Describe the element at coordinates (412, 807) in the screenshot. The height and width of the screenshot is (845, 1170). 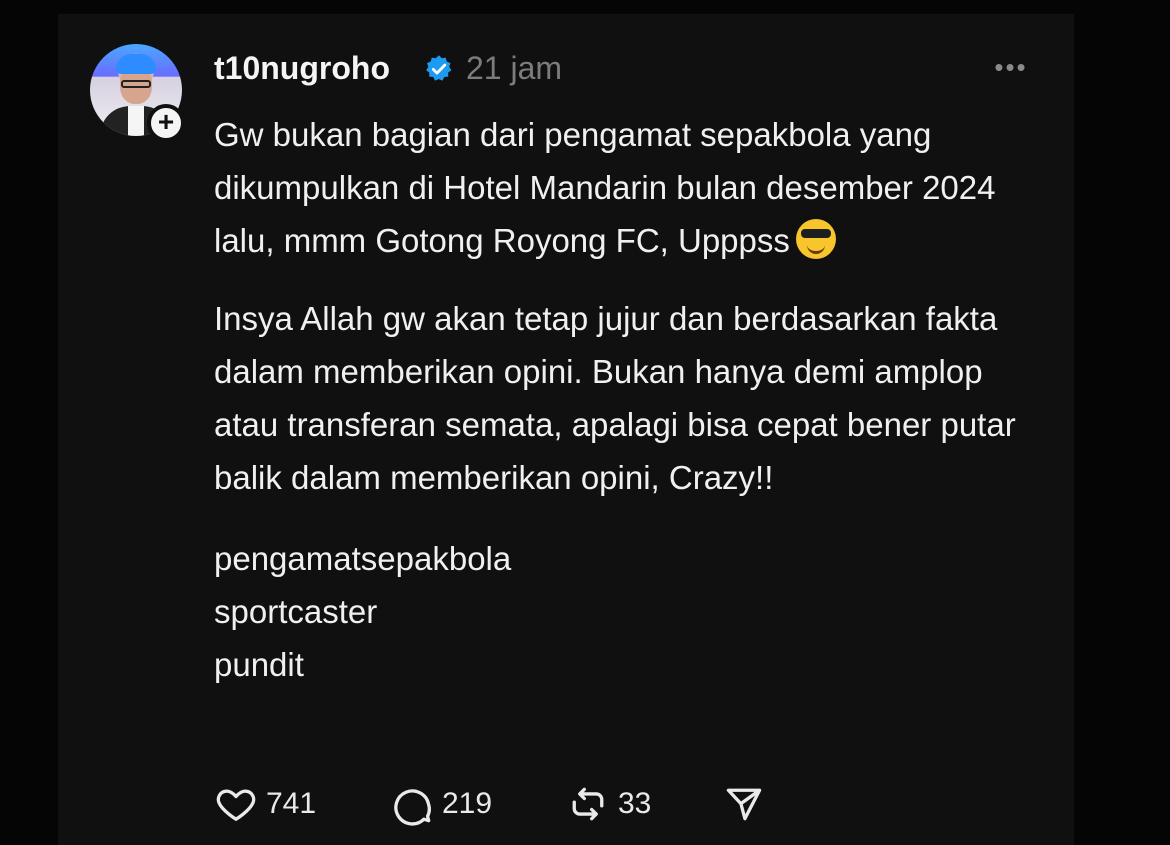
I see `comment-bubble-icon` at that location.